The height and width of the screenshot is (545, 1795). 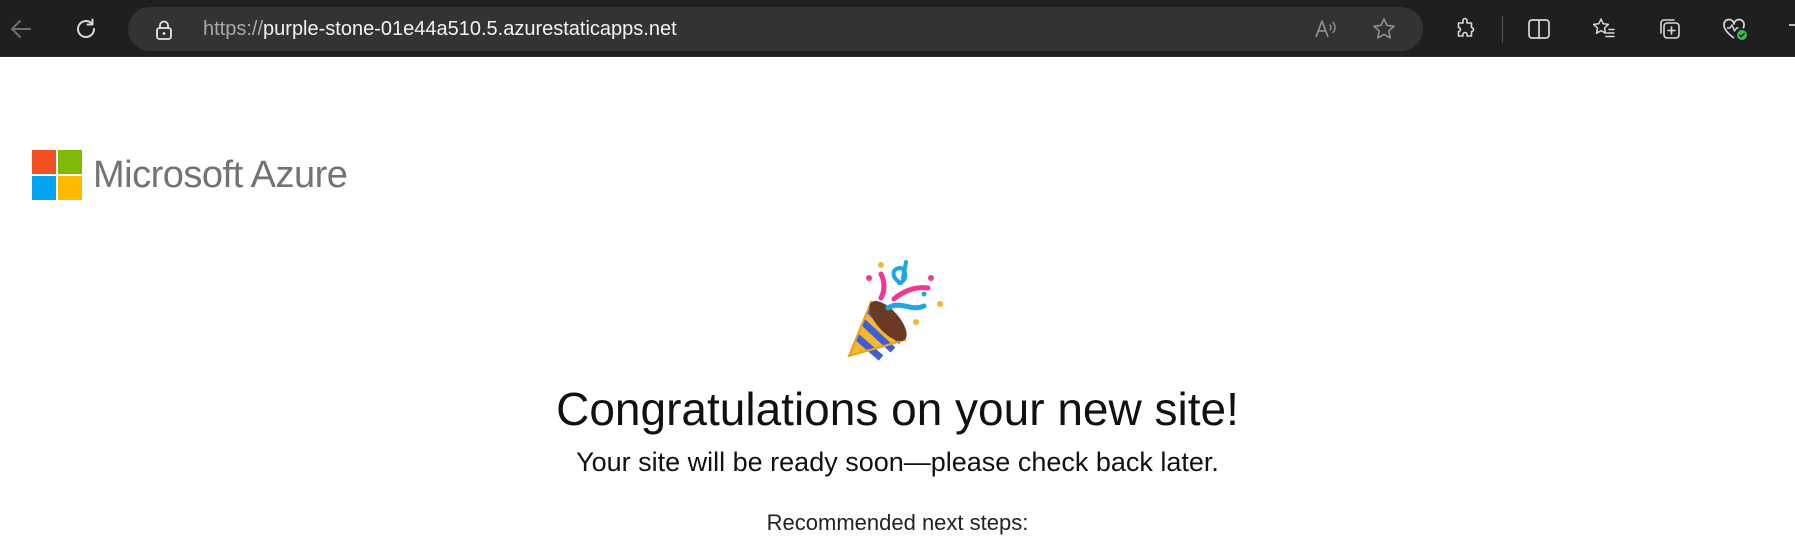 I want to click on next-steps-heading: Recommended next steps:, so click(x=897, y=522).